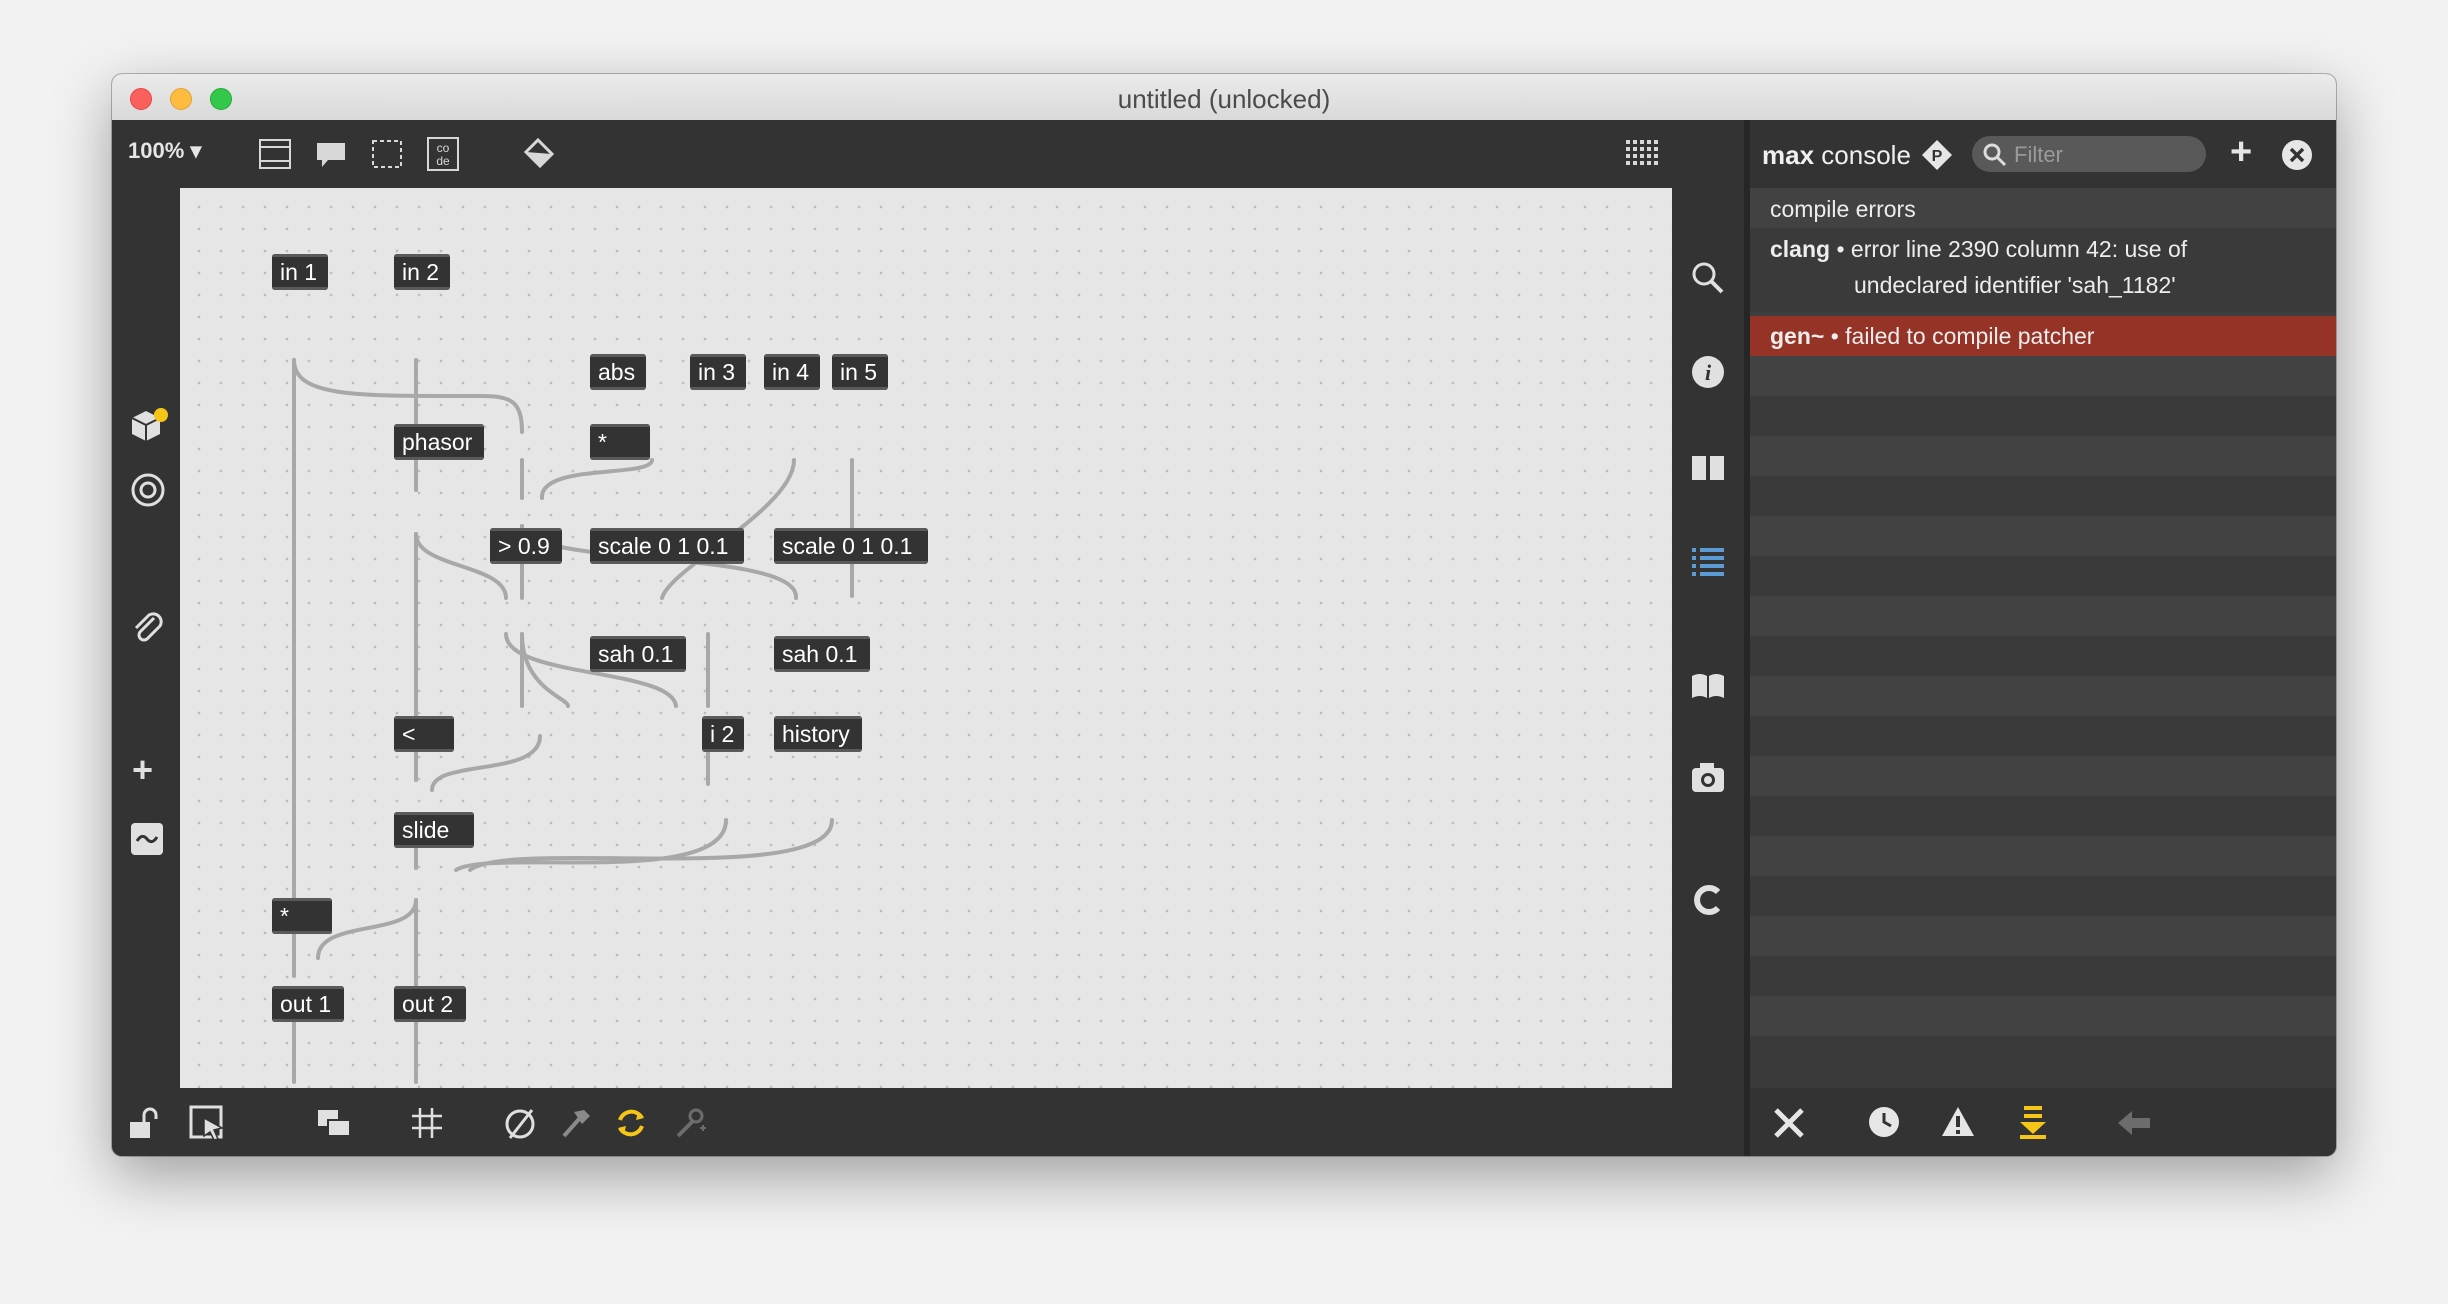 The height and width of the screenshot is (1304, 2448). I want to click on object-in-5: in 5, so click(860, 372).